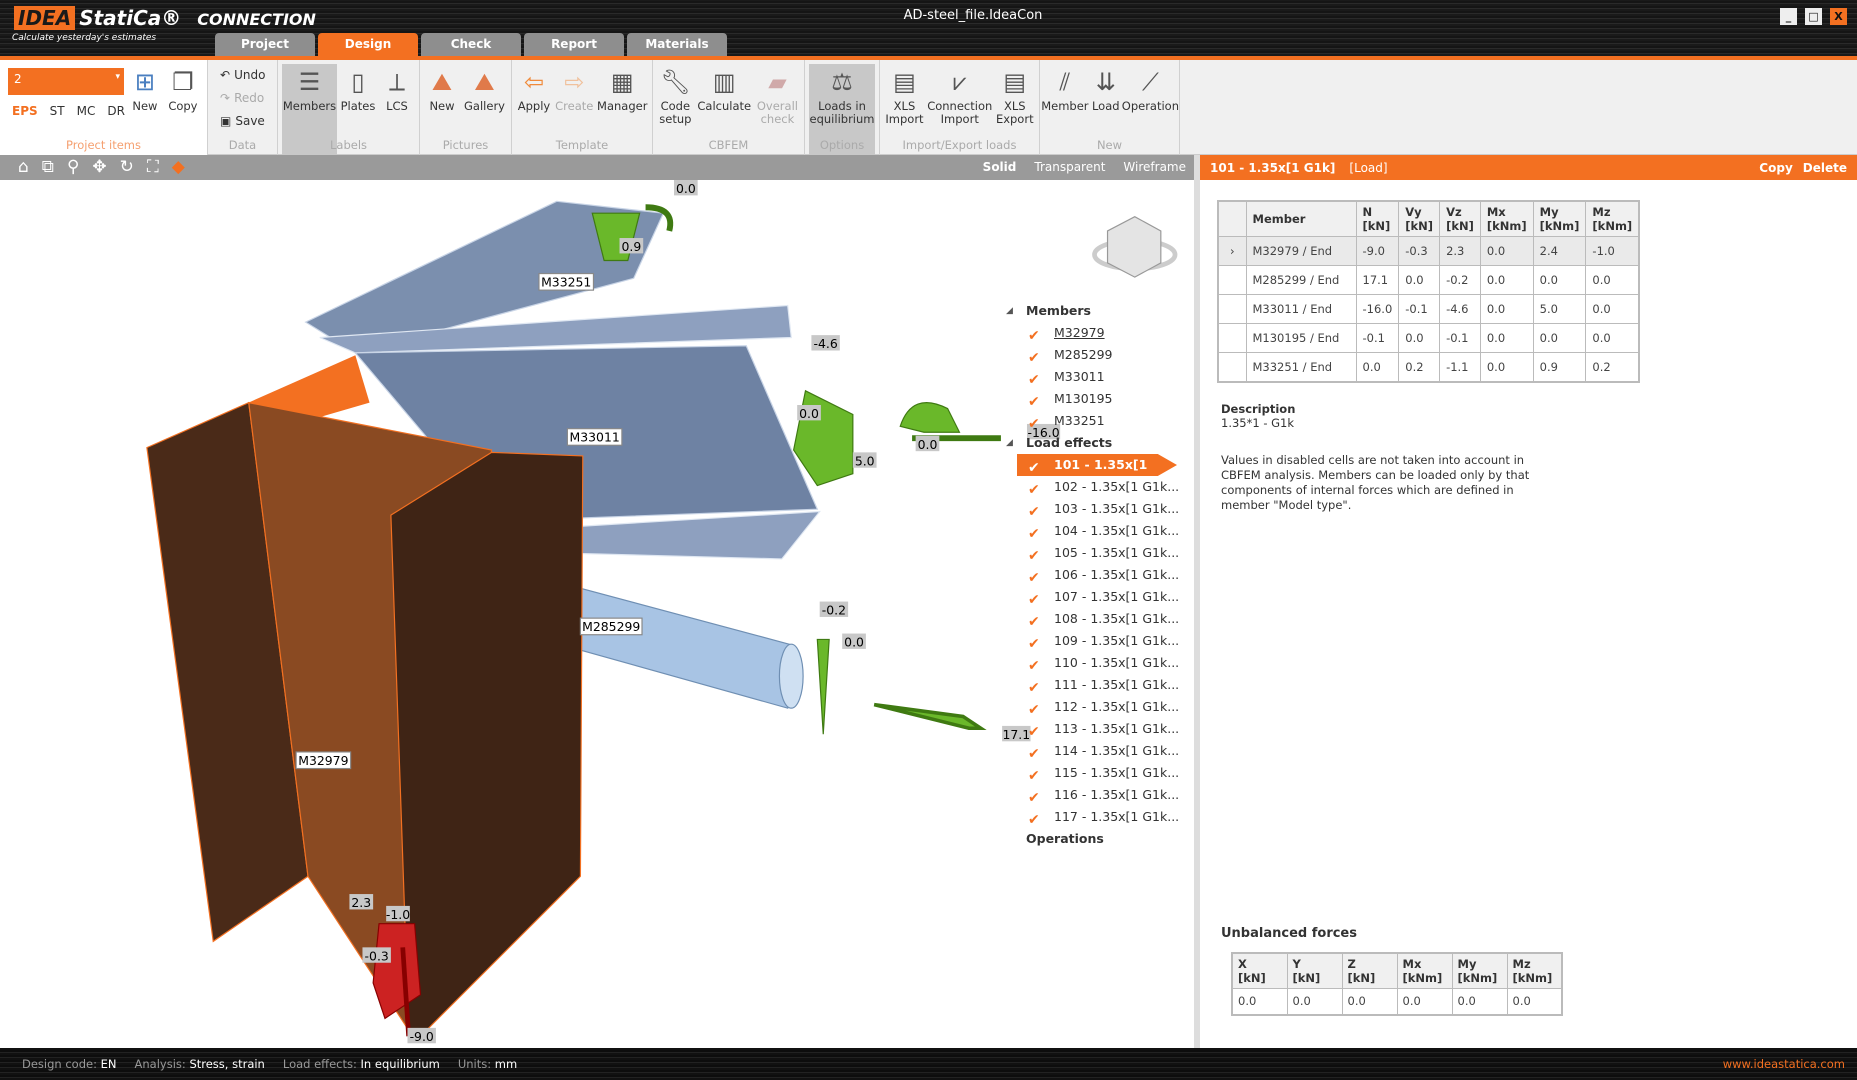  I want to click on member-item: ✔ M130195, so click(1101, 399).